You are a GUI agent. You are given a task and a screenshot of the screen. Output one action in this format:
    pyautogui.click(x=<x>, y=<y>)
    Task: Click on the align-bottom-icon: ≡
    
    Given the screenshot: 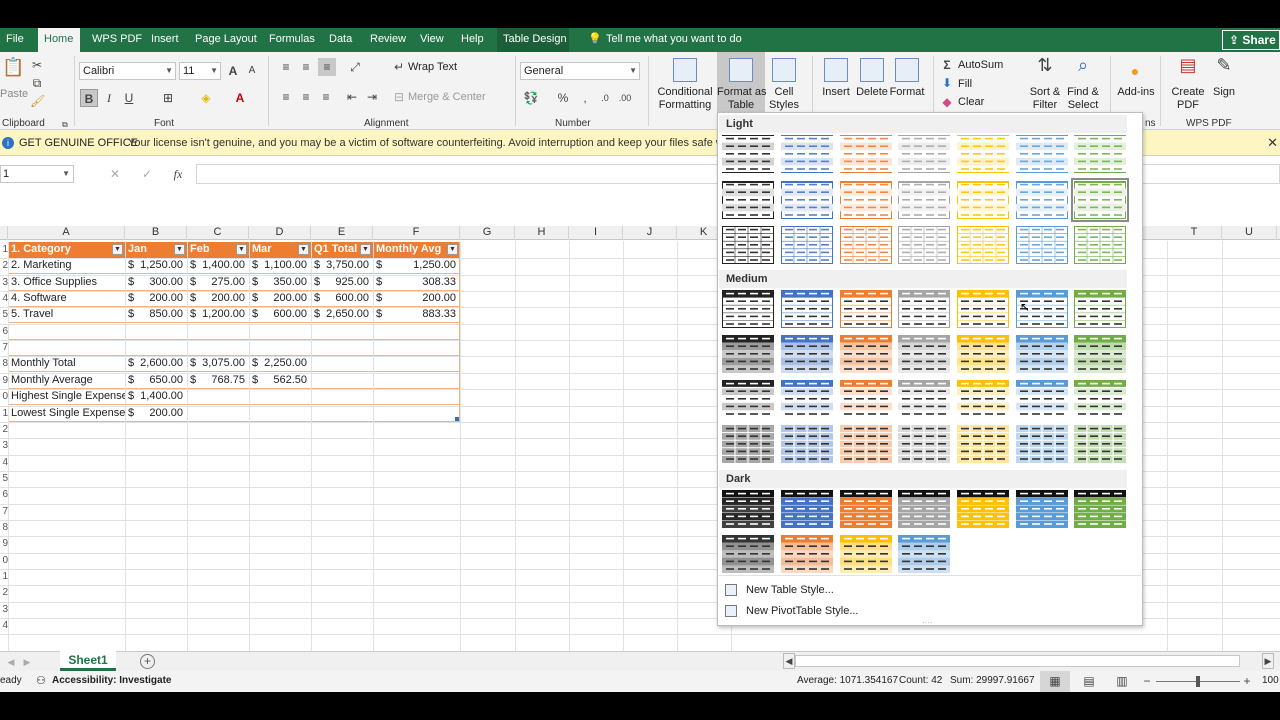 What is the action you would take?
    pyautogui.click(x=327, y=67)
    